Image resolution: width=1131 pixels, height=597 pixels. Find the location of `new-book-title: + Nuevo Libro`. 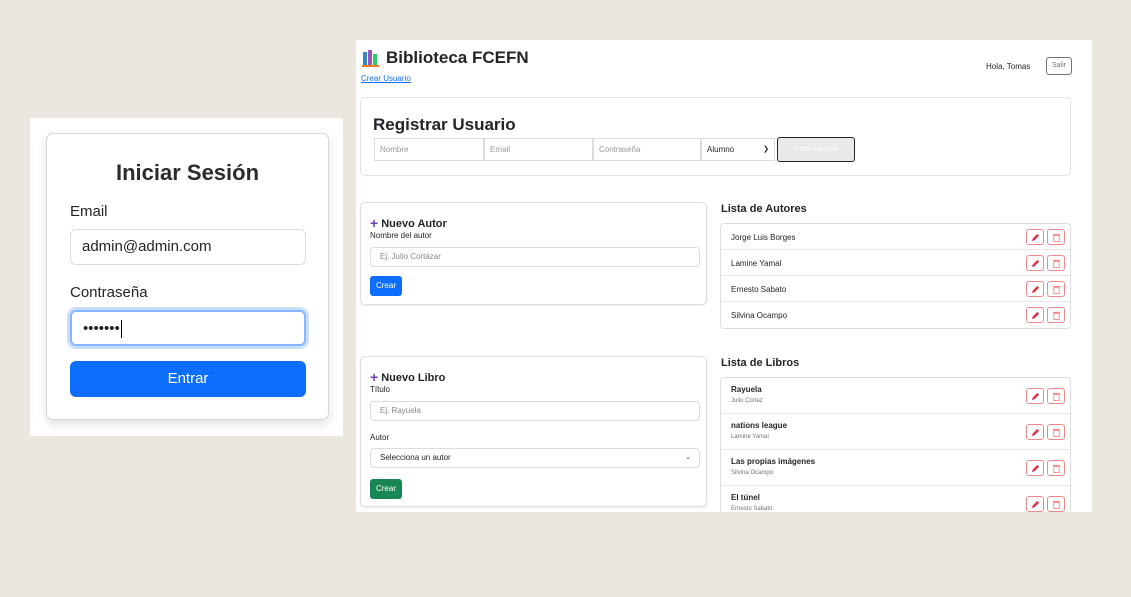

new-book-title: + Nuevo Libro is located at coordinates (408, 376).